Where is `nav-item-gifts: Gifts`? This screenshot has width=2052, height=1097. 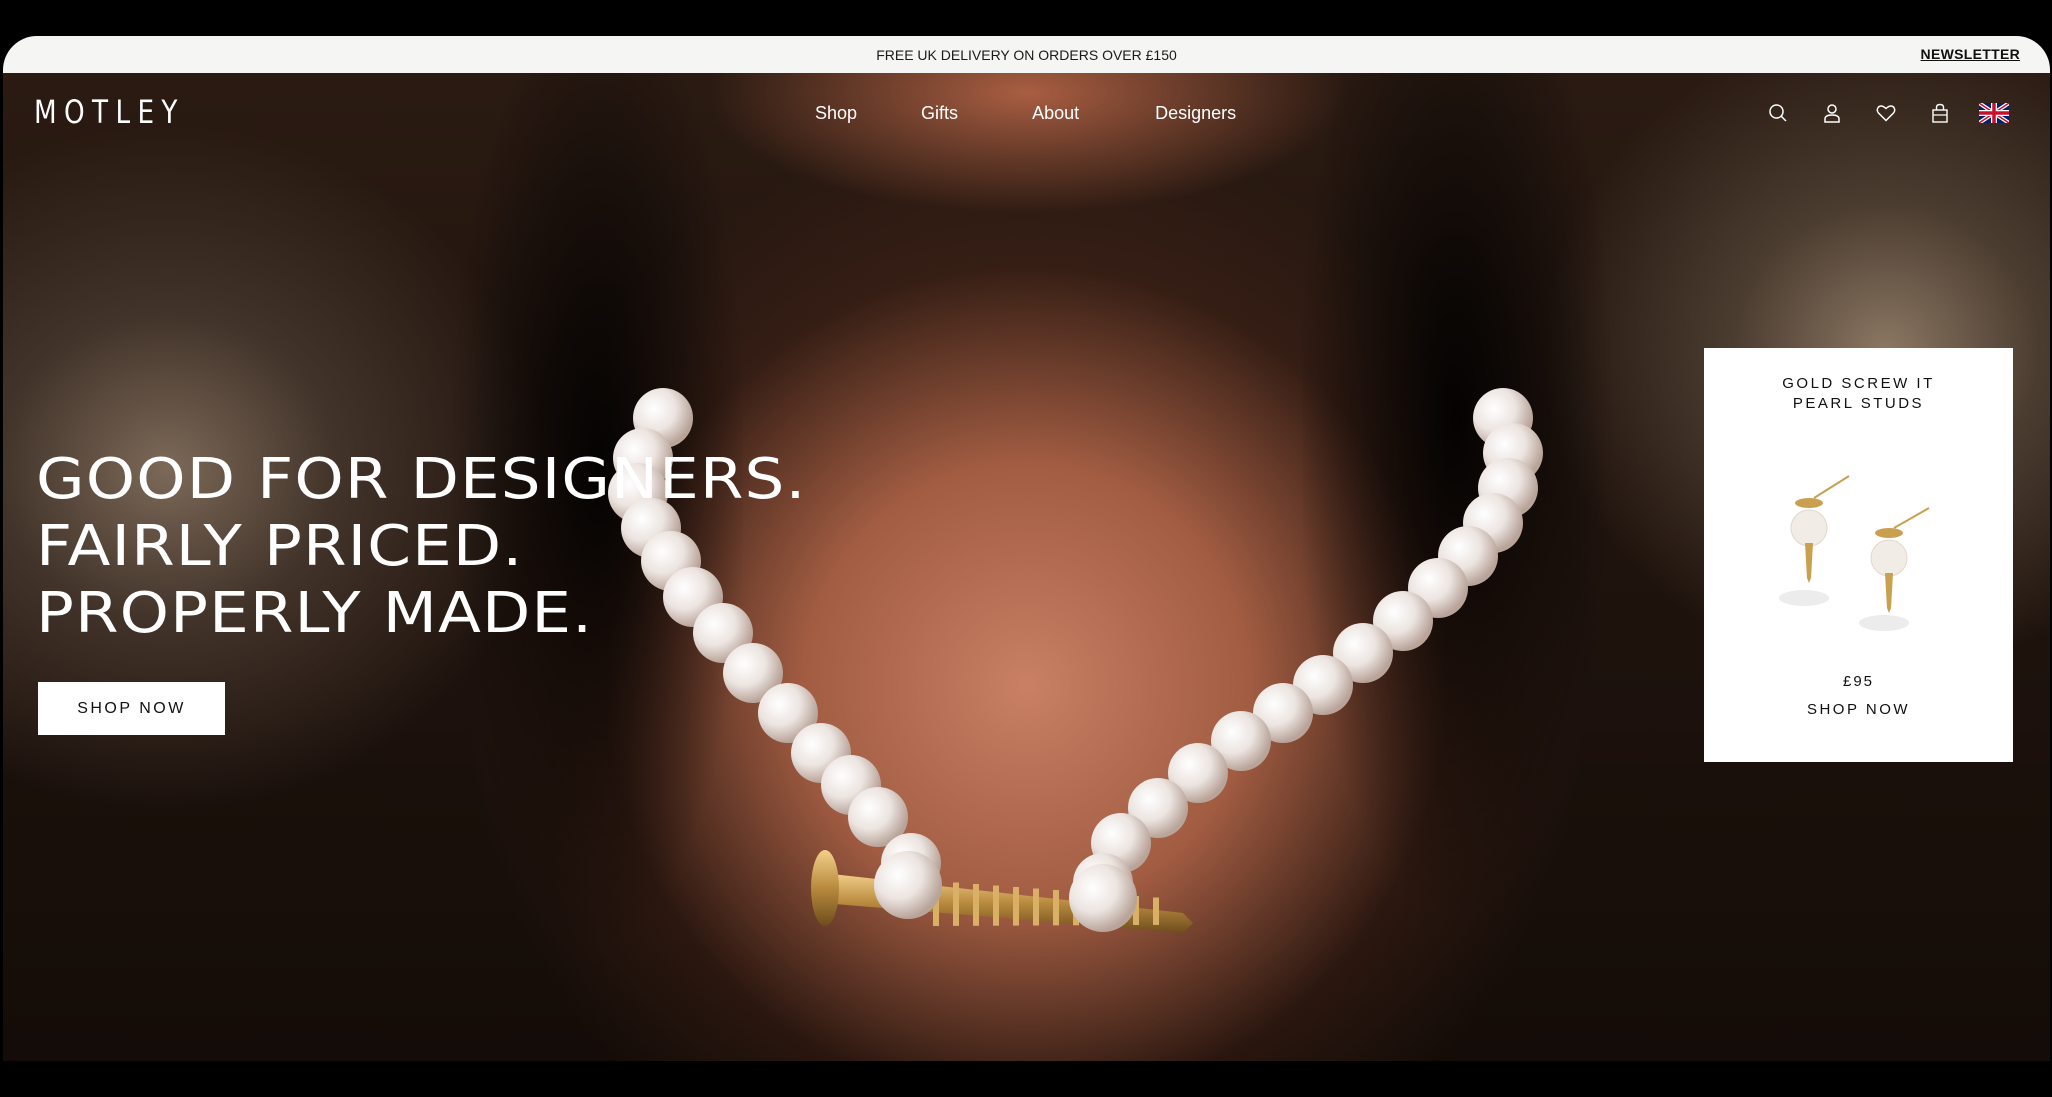 nav-item-gifts: Gifts is located at coordinates (939, 113).